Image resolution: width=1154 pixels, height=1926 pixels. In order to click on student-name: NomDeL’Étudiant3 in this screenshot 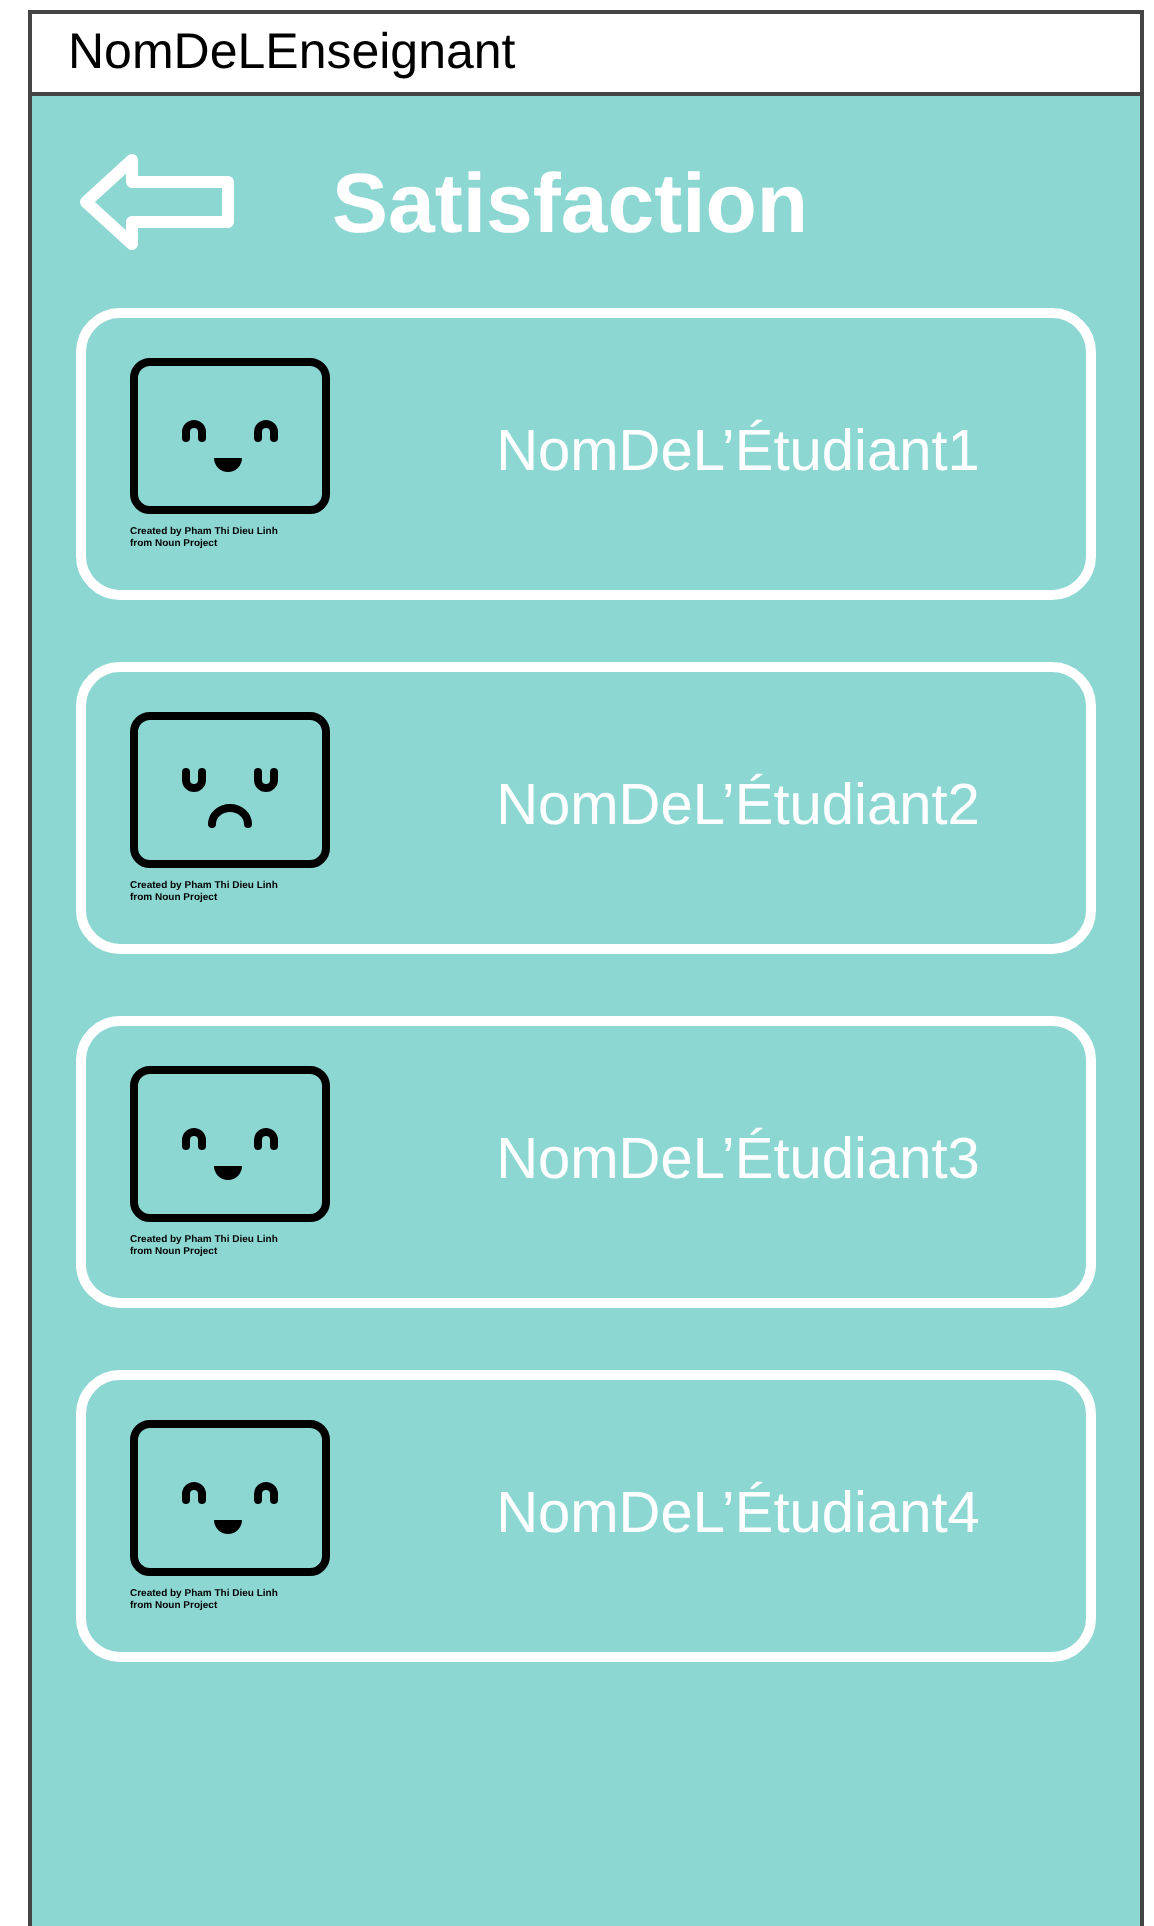, I will do `click(737, 1161)`.